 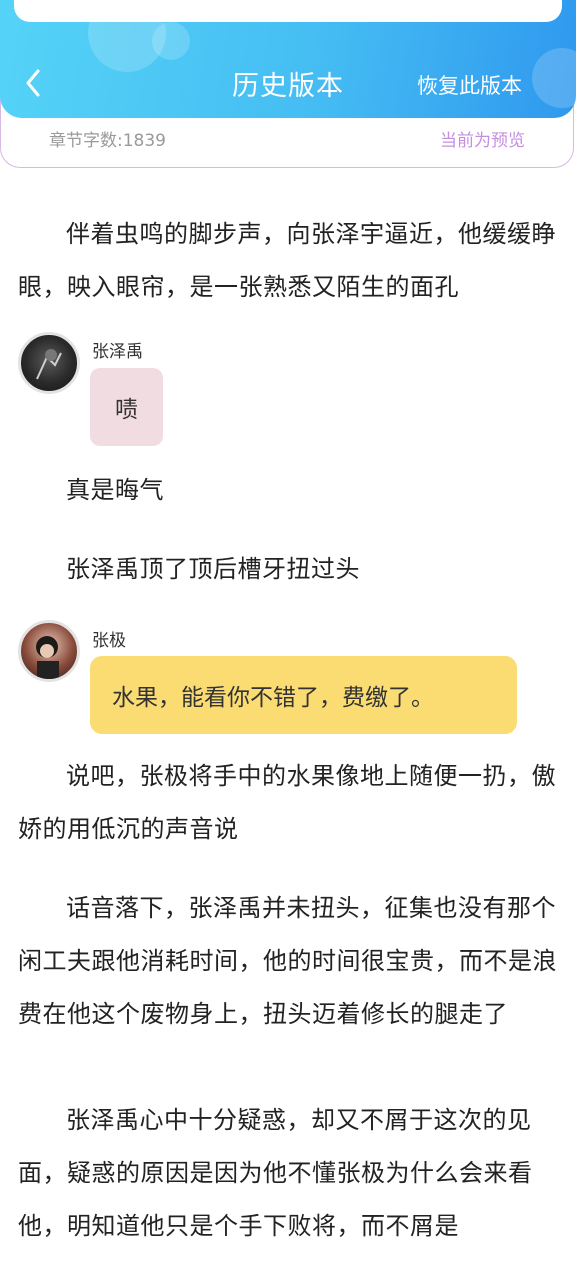 I want to click on message-text: 水果，能看你不错了，费缴了。, so click(x=273, y=698).